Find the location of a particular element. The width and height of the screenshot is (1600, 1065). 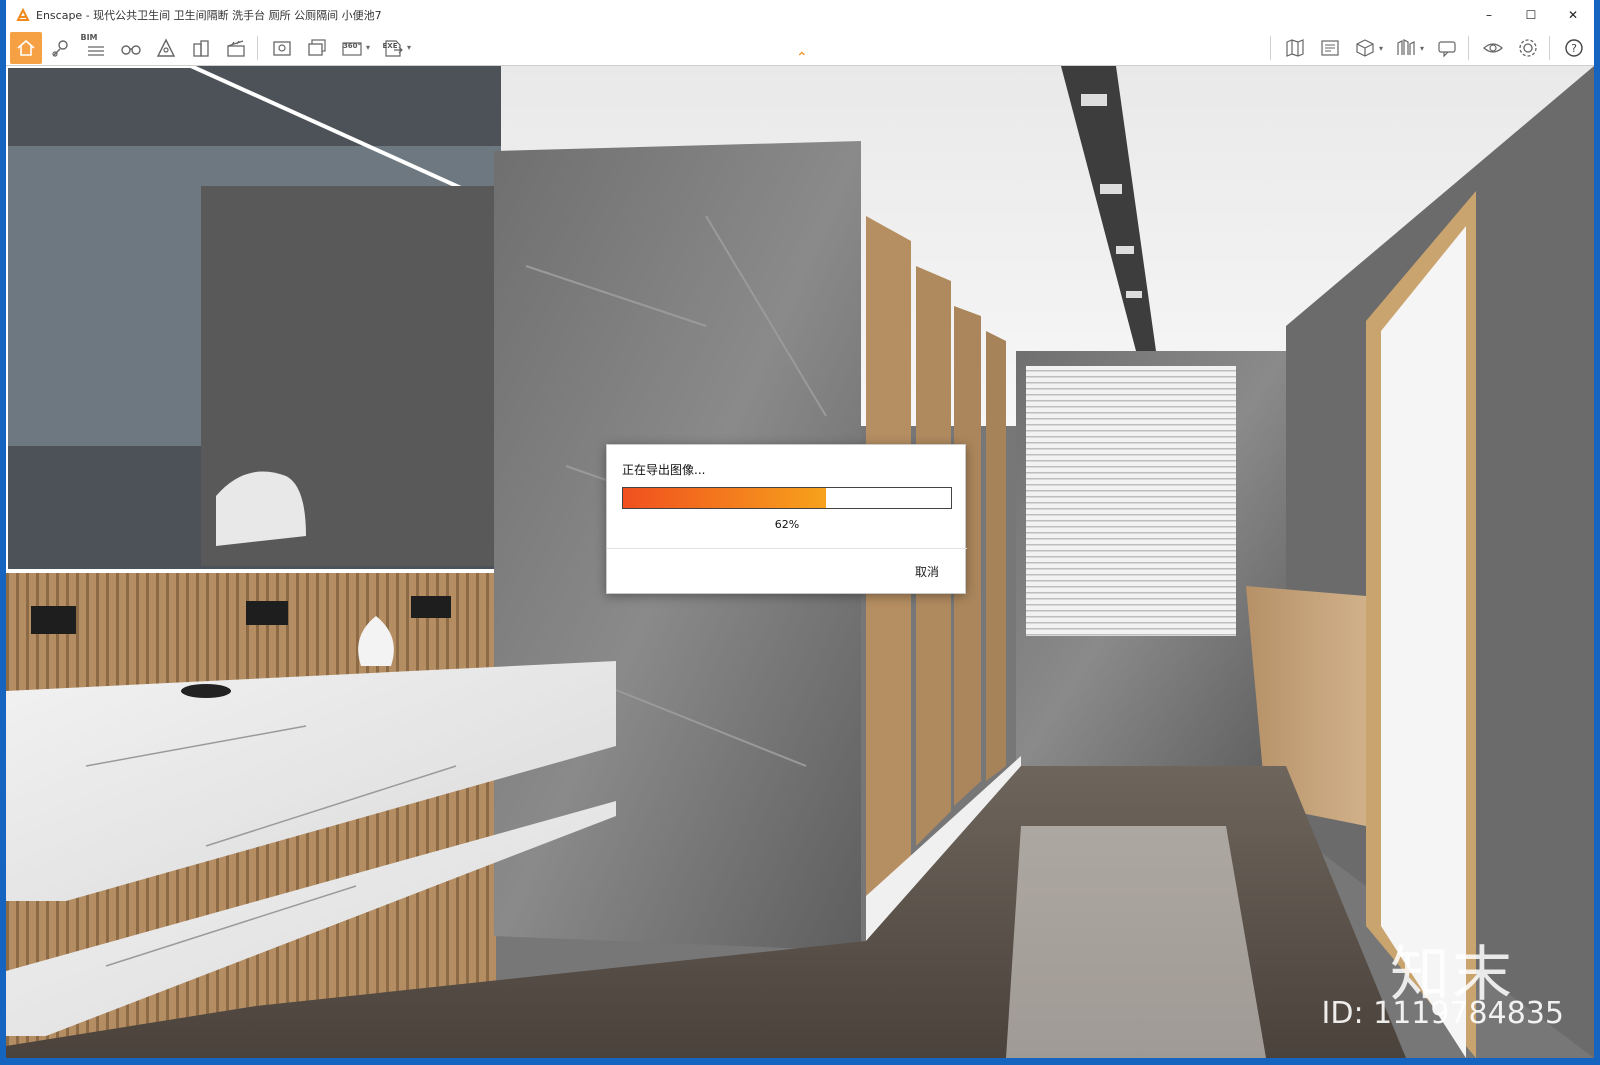

export-exe-button: EXE is located at coordinates (393, 48).